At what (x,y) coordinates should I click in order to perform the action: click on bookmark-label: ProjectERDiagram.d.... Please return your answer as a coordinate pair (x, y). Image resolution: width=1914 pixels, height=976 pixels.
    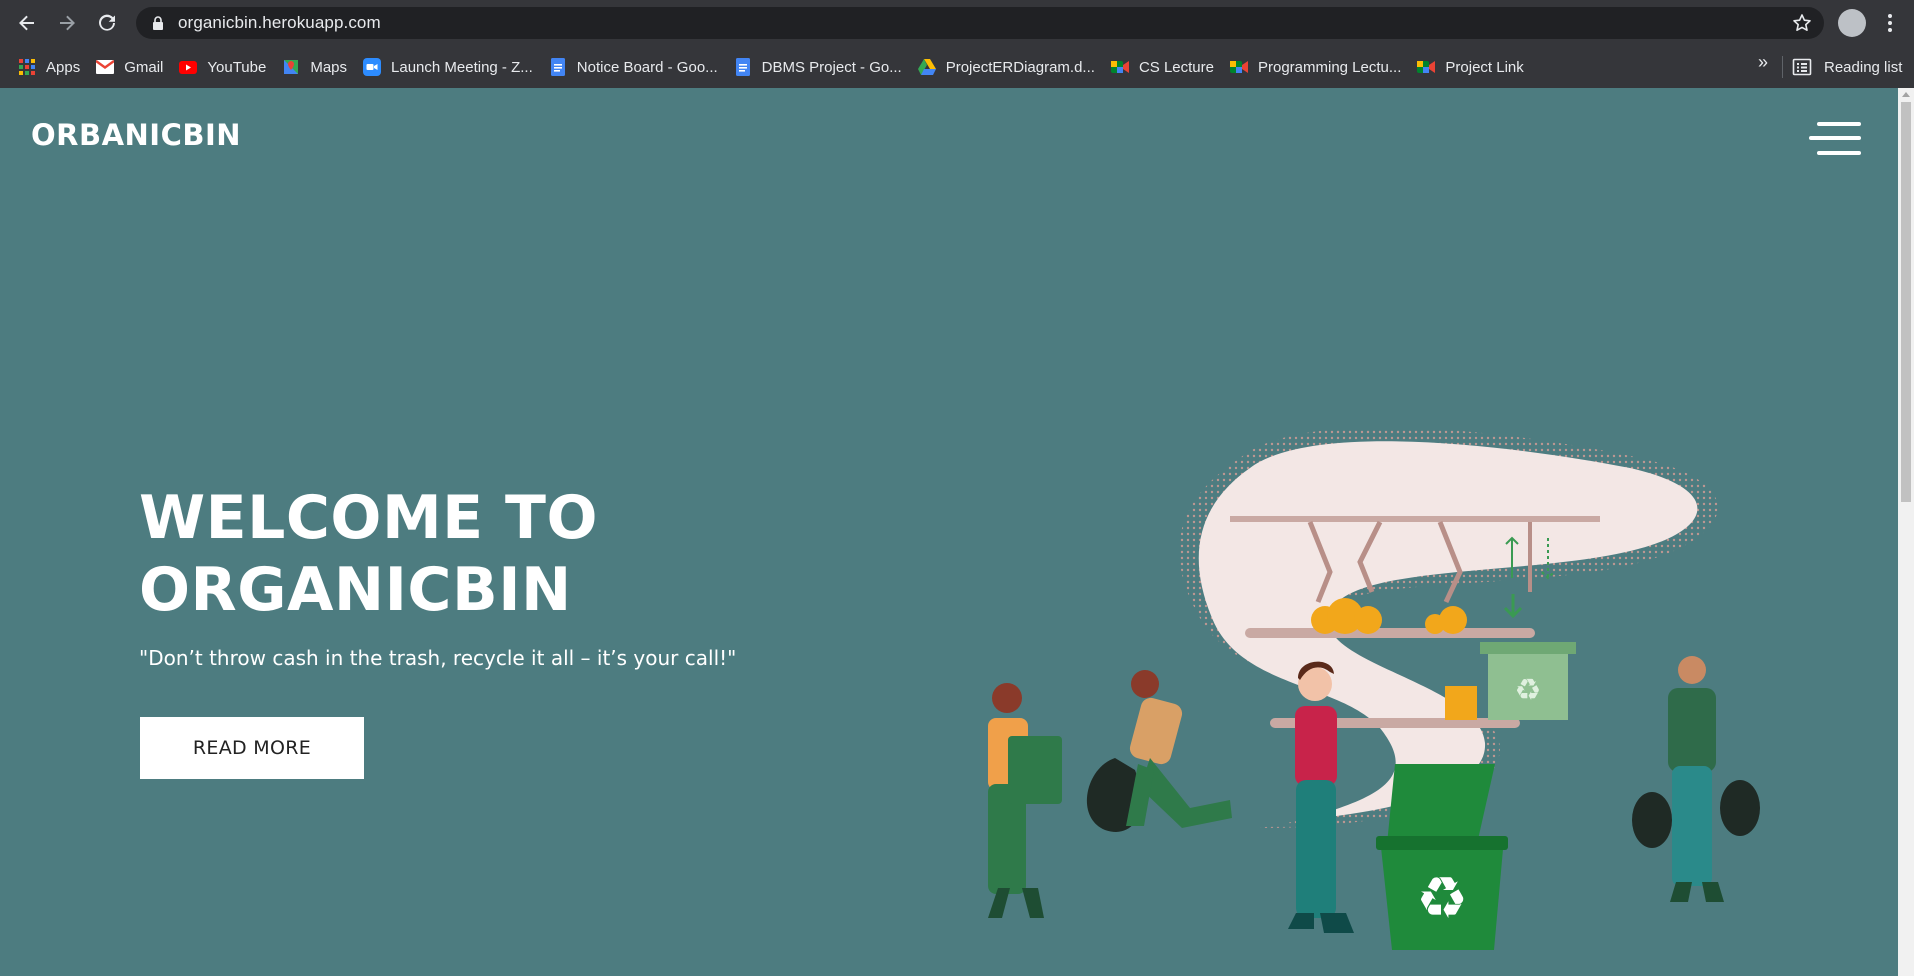
    Looking at the image, I should click on (1020, 67).